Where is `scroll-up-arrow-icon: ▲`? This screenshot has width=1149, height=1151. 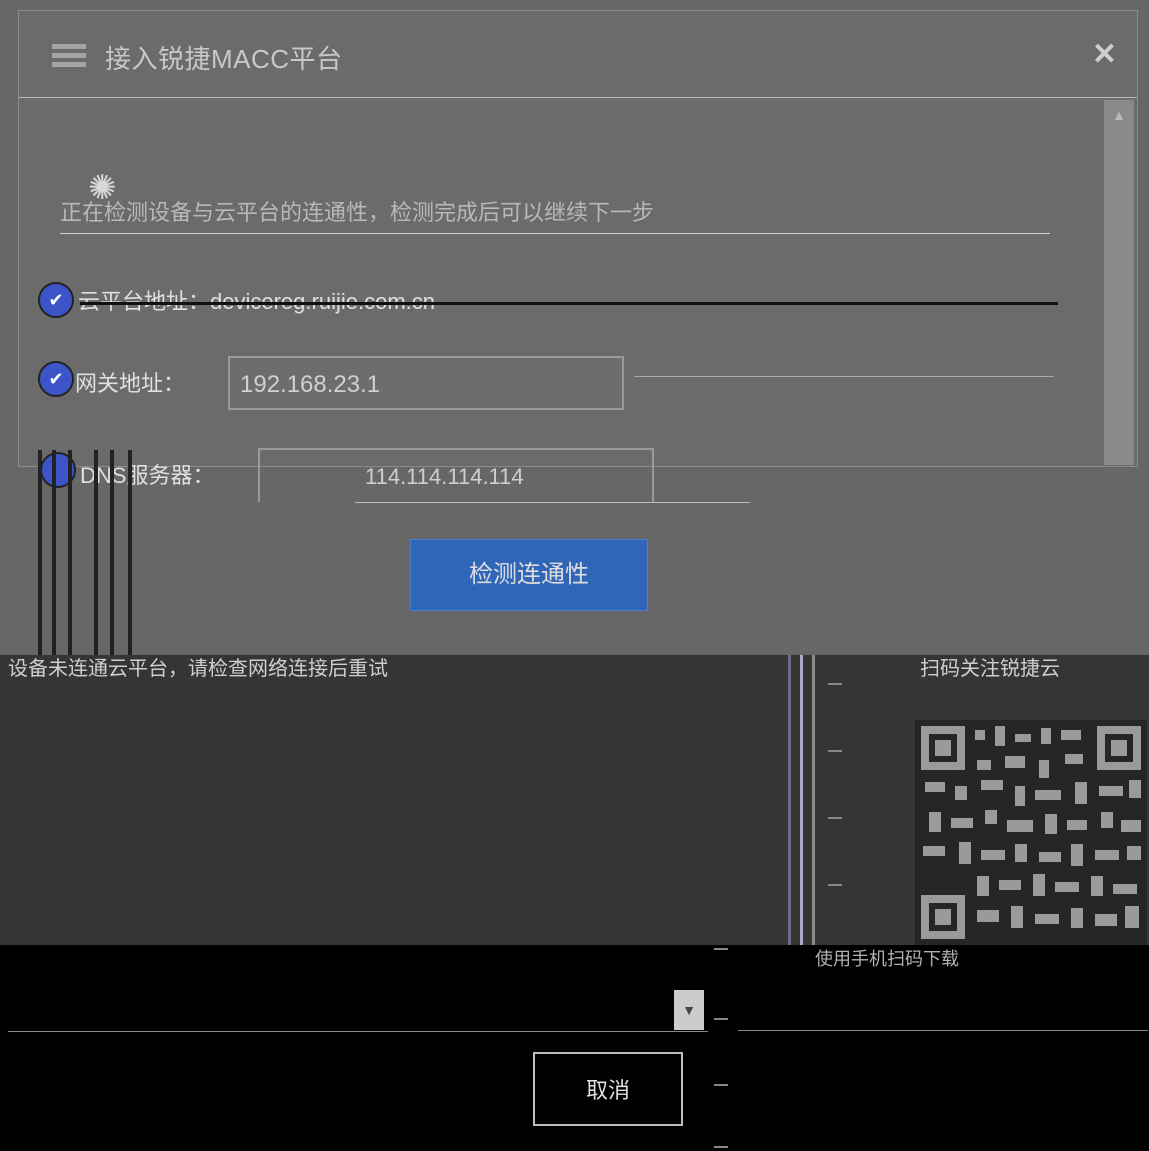
scroll-up-arrow-icon: ▲ is located at coordinates (1119, 115).